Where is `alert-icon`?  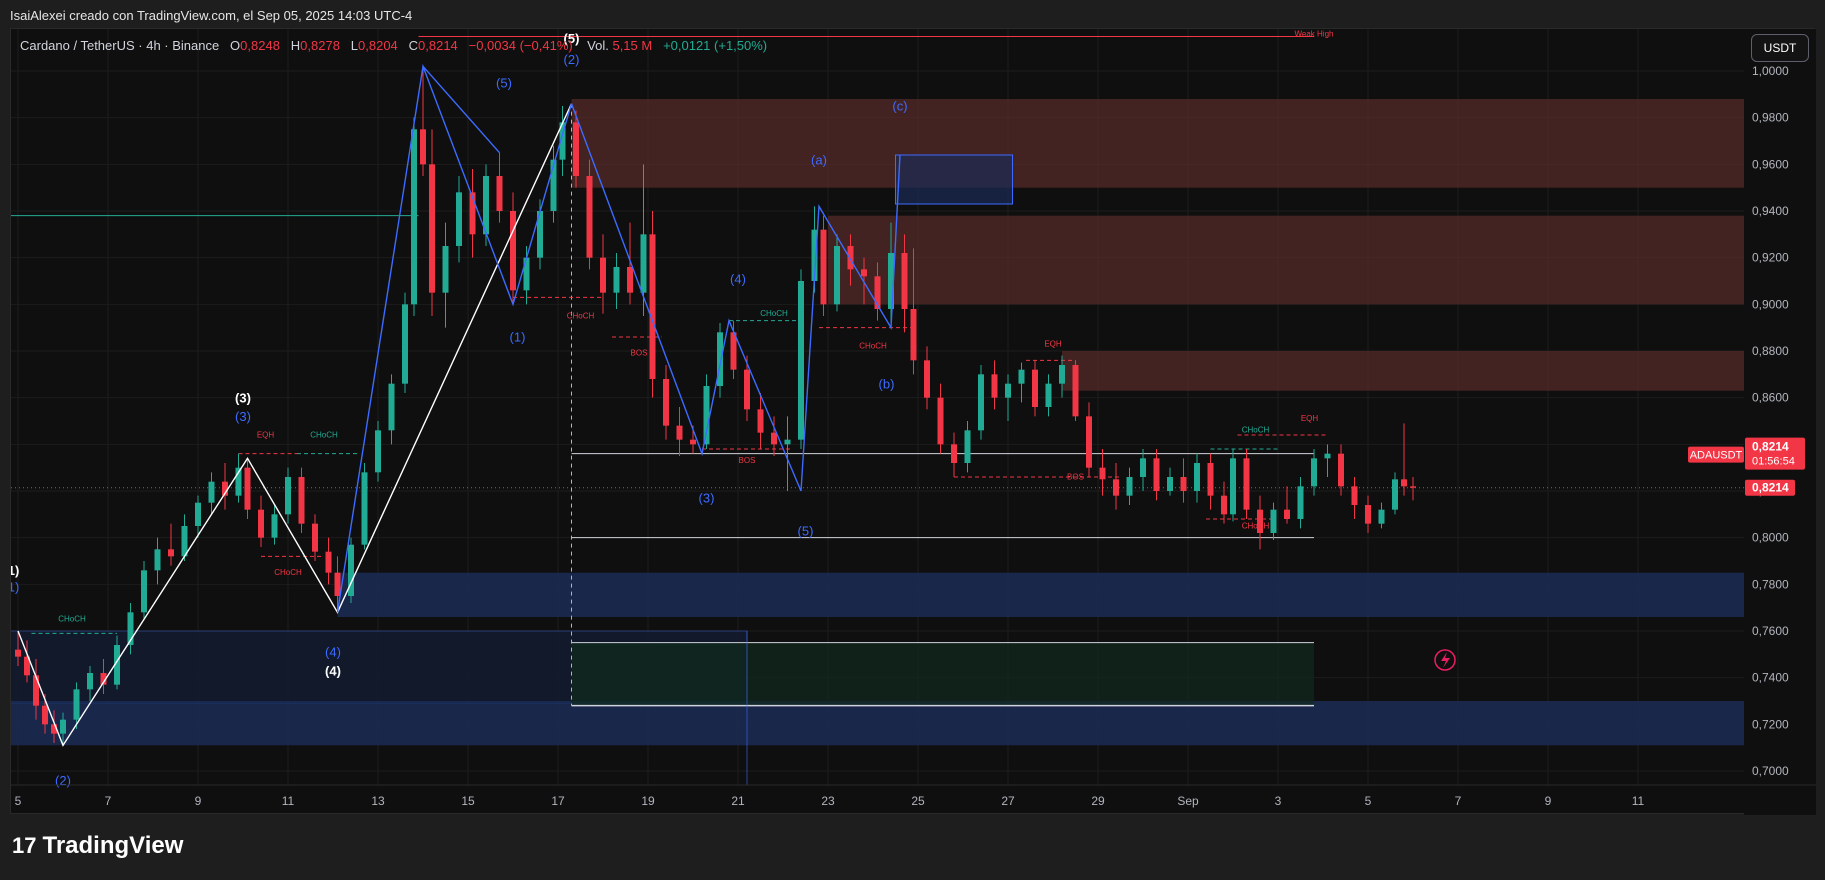
alert-icon is located at coordinates (1445, 660).